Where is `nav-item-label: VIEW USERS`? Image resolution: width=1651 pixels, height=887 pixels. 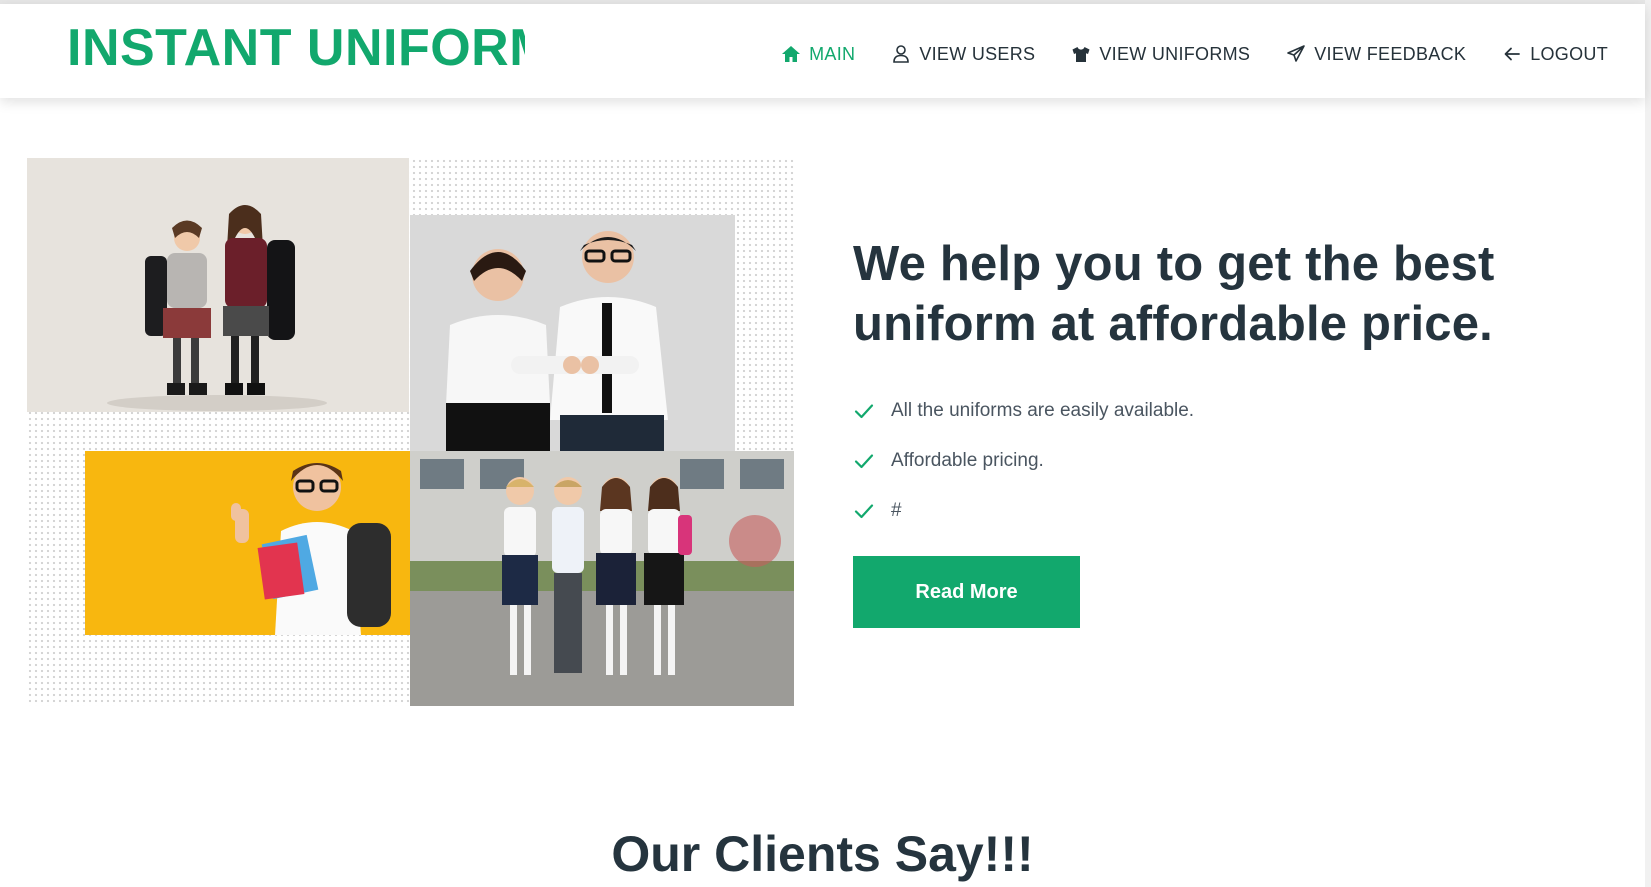
nav-item-label: VIEW USERS is located at coordinates (977, 53).